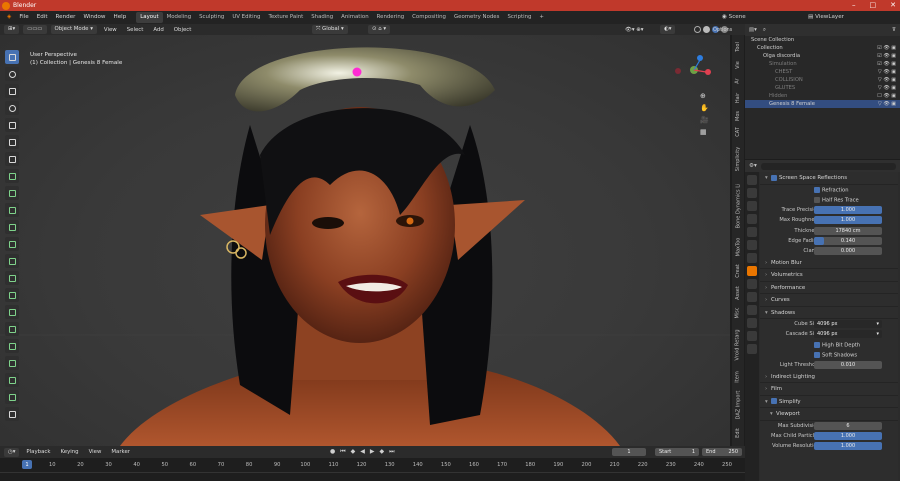  I want to click on render-tab-icon, so click(752, 193).